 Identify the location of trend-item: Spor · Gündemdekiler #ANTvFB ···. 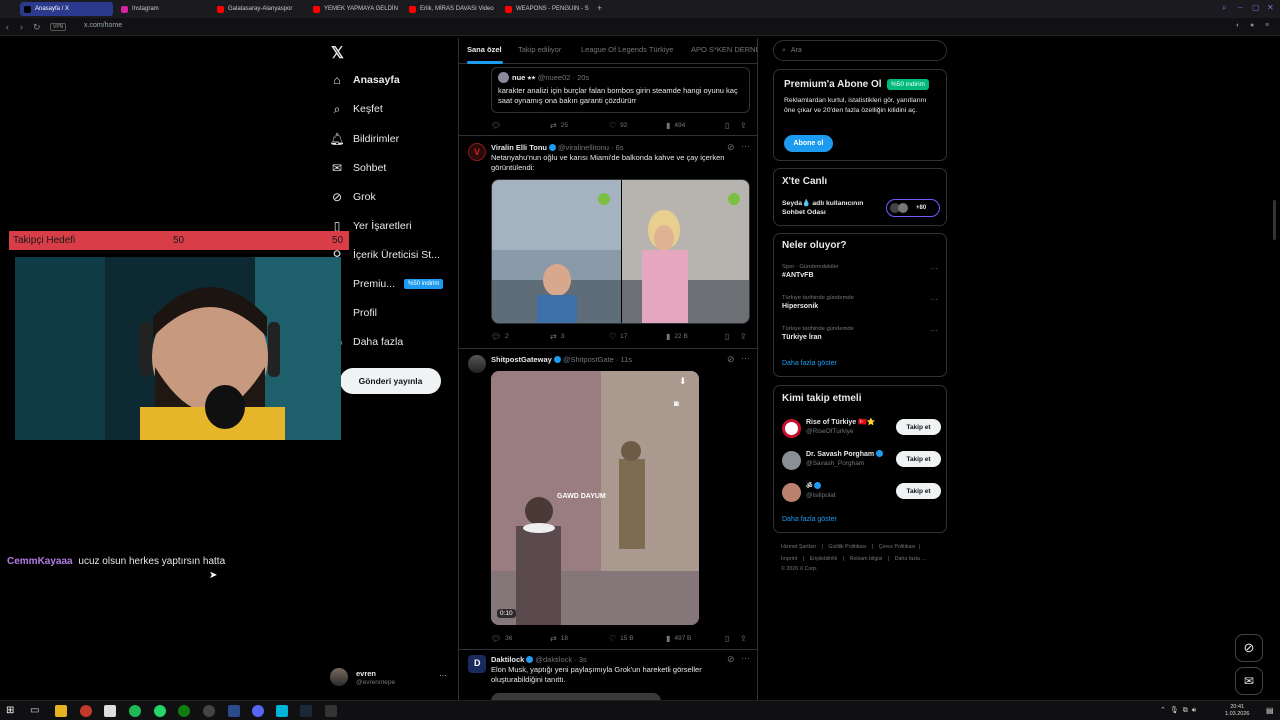
(862, 271).